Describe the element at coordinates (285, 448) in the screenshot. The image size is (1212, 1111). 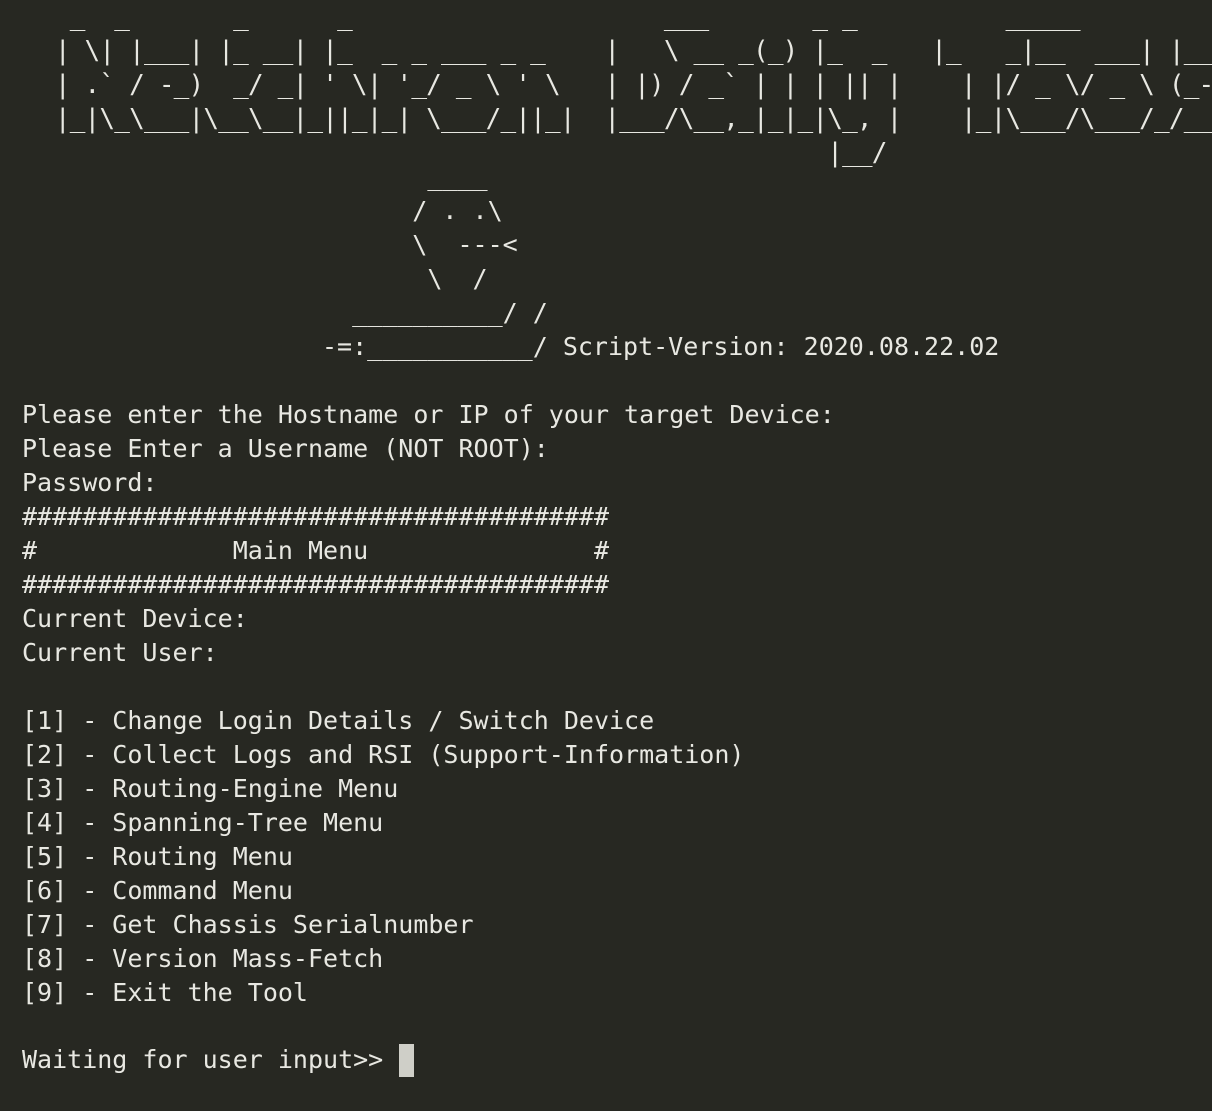
I see `username-prompt: Please Enter a Username (NOT ROOT):` at that location.